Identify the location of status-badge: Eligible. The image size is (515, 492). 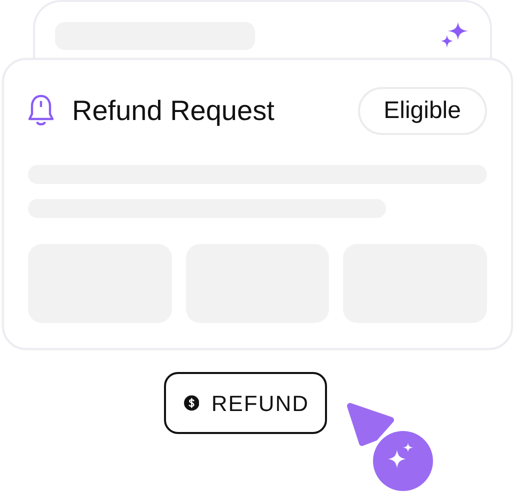
(422, 111).